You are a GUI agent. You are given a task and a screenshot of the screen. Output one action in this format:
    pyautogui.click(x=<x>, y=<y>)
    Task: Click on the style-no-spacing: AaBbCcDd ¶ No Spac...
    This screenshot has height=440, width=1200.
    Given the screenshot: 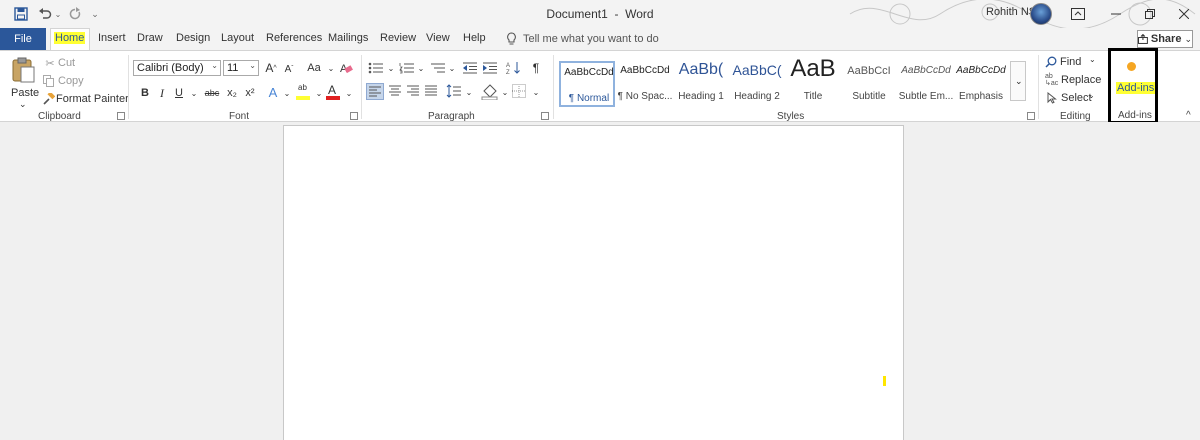 What is the action you would take?
    pyautogui.click(x=645, y=84)
    